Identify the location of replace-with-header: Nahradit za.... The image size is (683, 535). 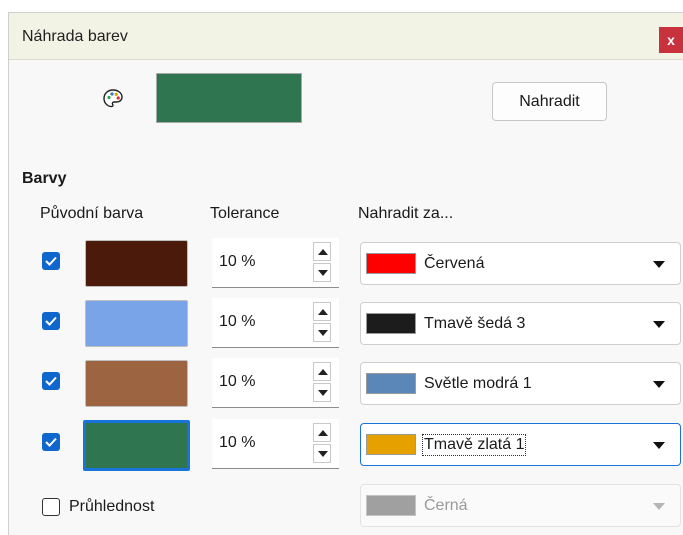
(406, 213).